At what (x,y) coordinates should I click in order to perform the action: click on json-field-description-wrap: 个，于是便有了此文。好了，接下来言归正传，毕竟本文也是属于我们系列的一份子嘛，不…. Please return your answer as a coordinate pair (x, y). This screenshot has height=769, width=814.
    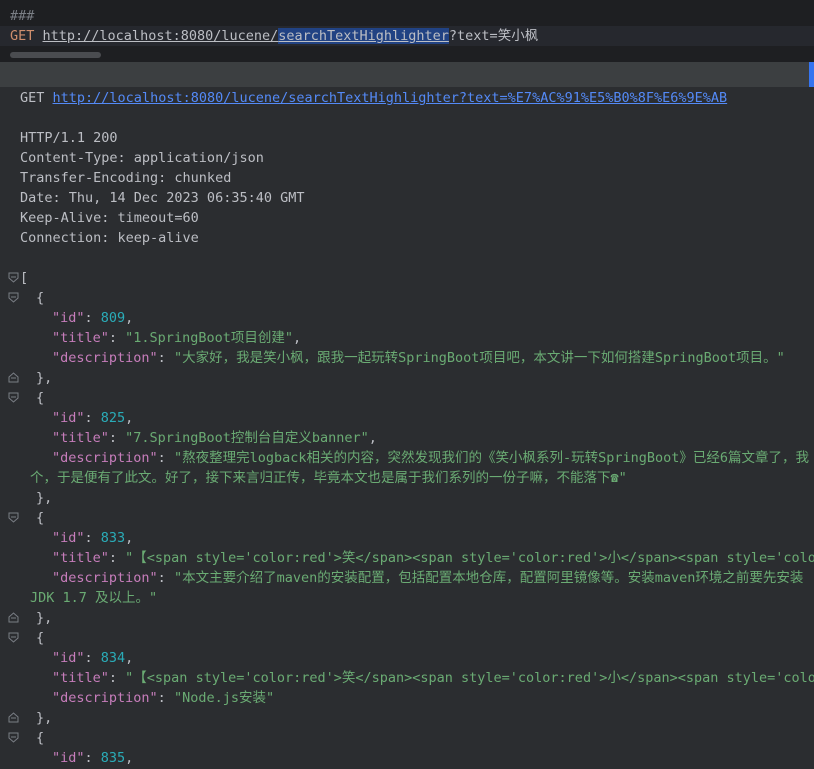
    Looking at the image, I should click on (328, 478).